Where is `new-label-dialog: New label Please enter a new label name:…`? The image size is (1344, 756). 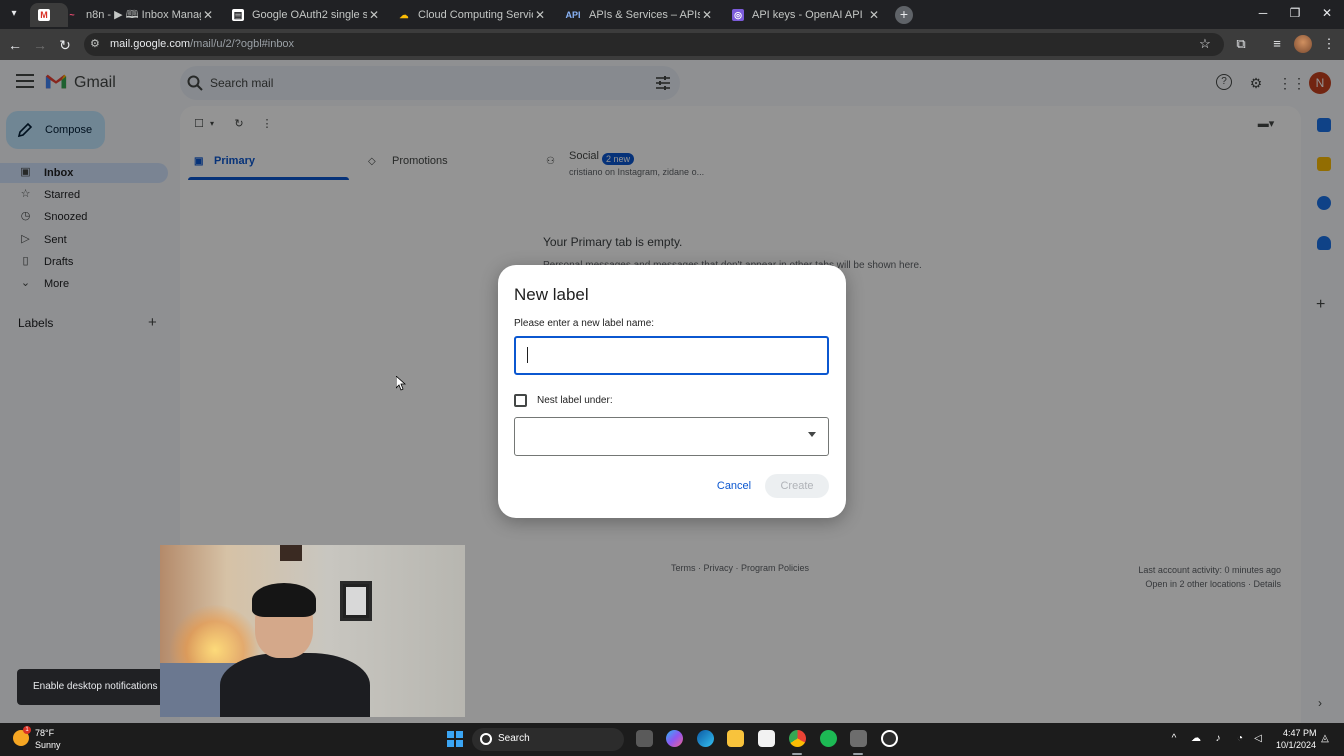
new-label-dialog: New label Please enter a new label name:… is located at coordinates (672, 391).